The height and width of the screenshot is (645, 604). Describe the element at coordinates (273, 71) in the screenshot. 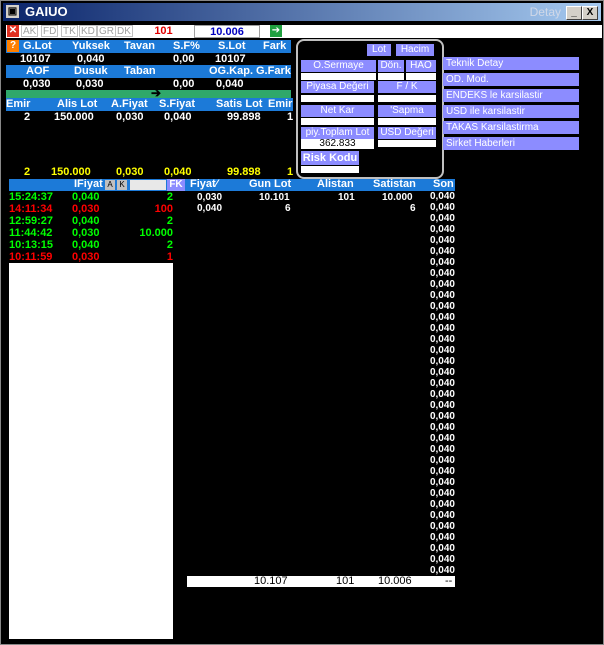

I see `gfark-header: G.Fark` at that location.